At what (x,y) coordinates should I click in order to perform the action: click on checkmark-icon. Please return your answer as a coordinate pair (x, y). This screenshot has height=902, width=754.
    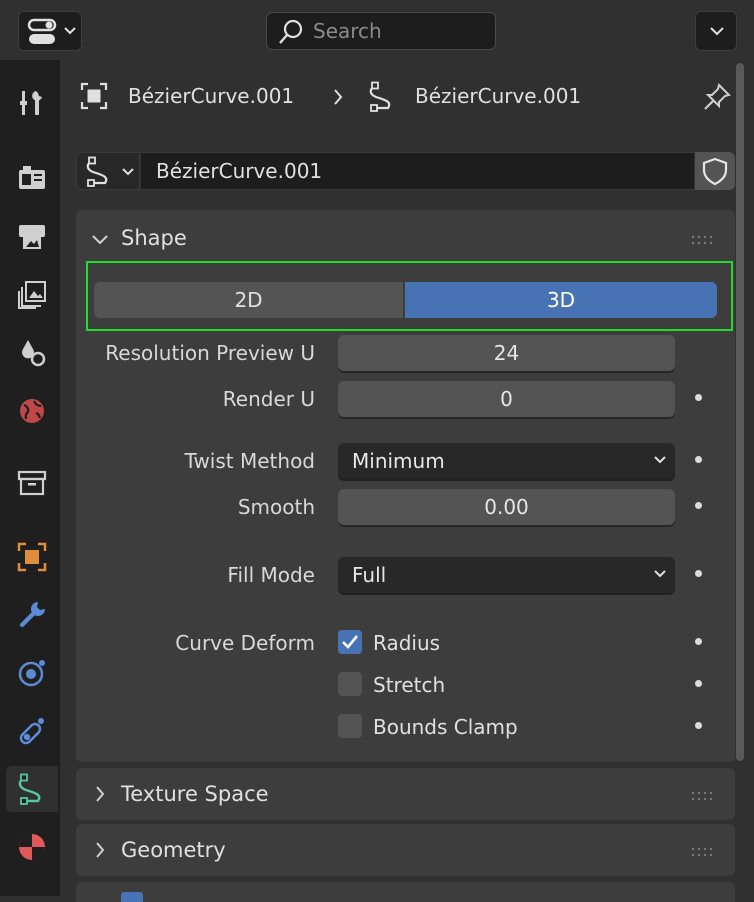
    Looking at the image, I should click on (350, 642).